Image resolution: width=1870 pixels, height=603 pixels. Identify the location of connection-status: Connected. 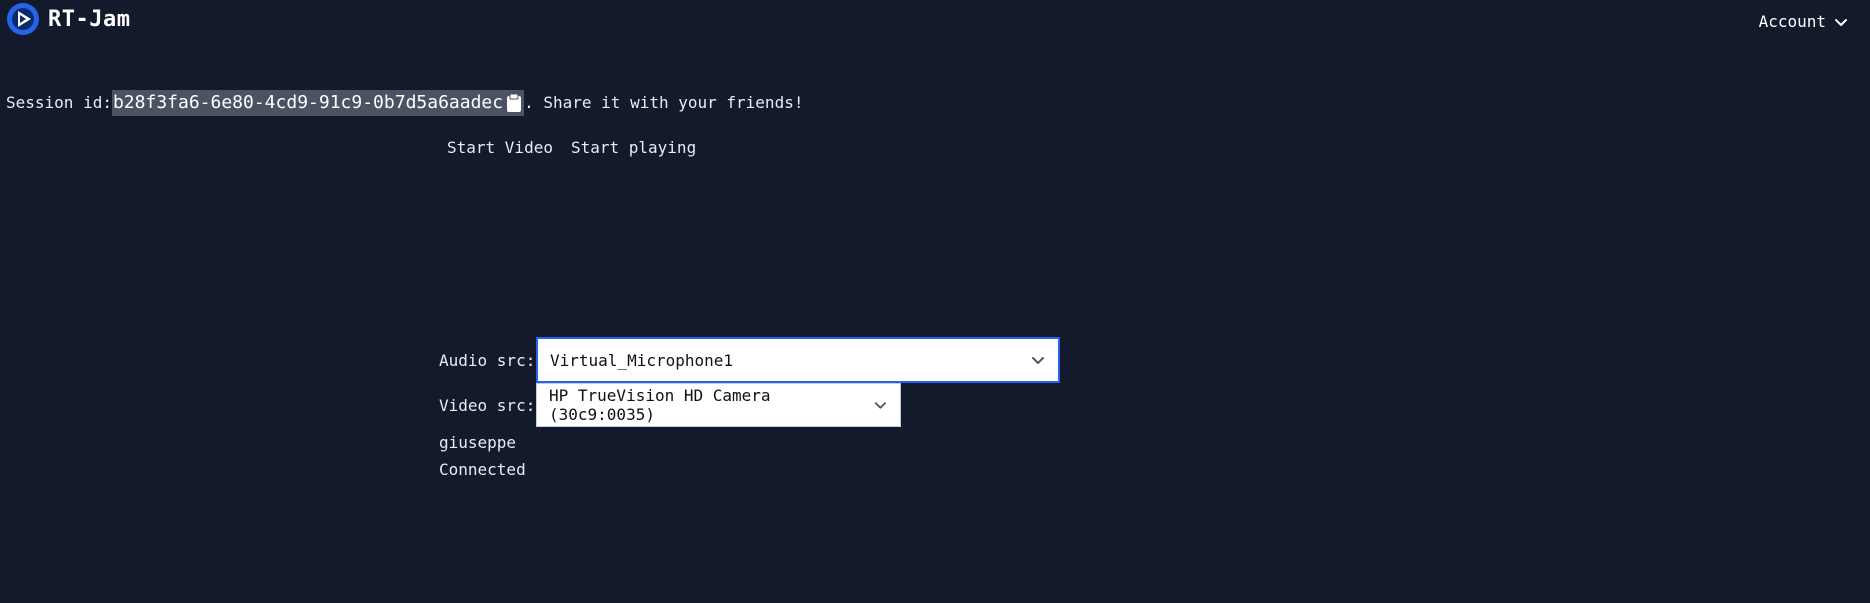
(482, 469).